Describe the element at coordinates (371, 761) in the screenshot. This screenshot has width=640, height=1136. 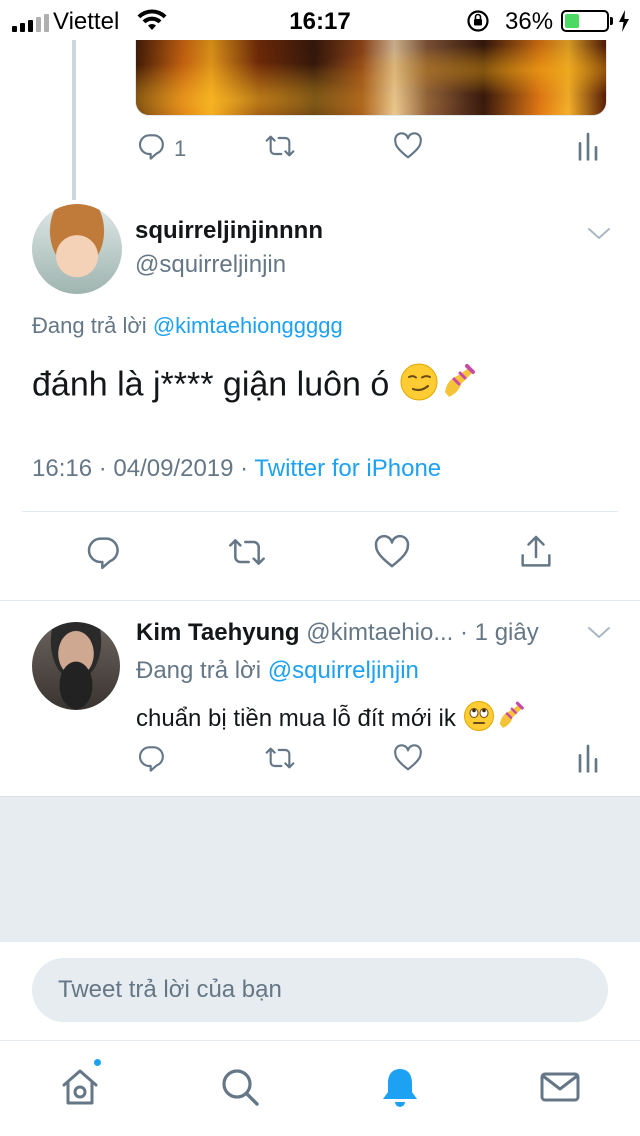
I see `reply-tweet-actions` at that location.